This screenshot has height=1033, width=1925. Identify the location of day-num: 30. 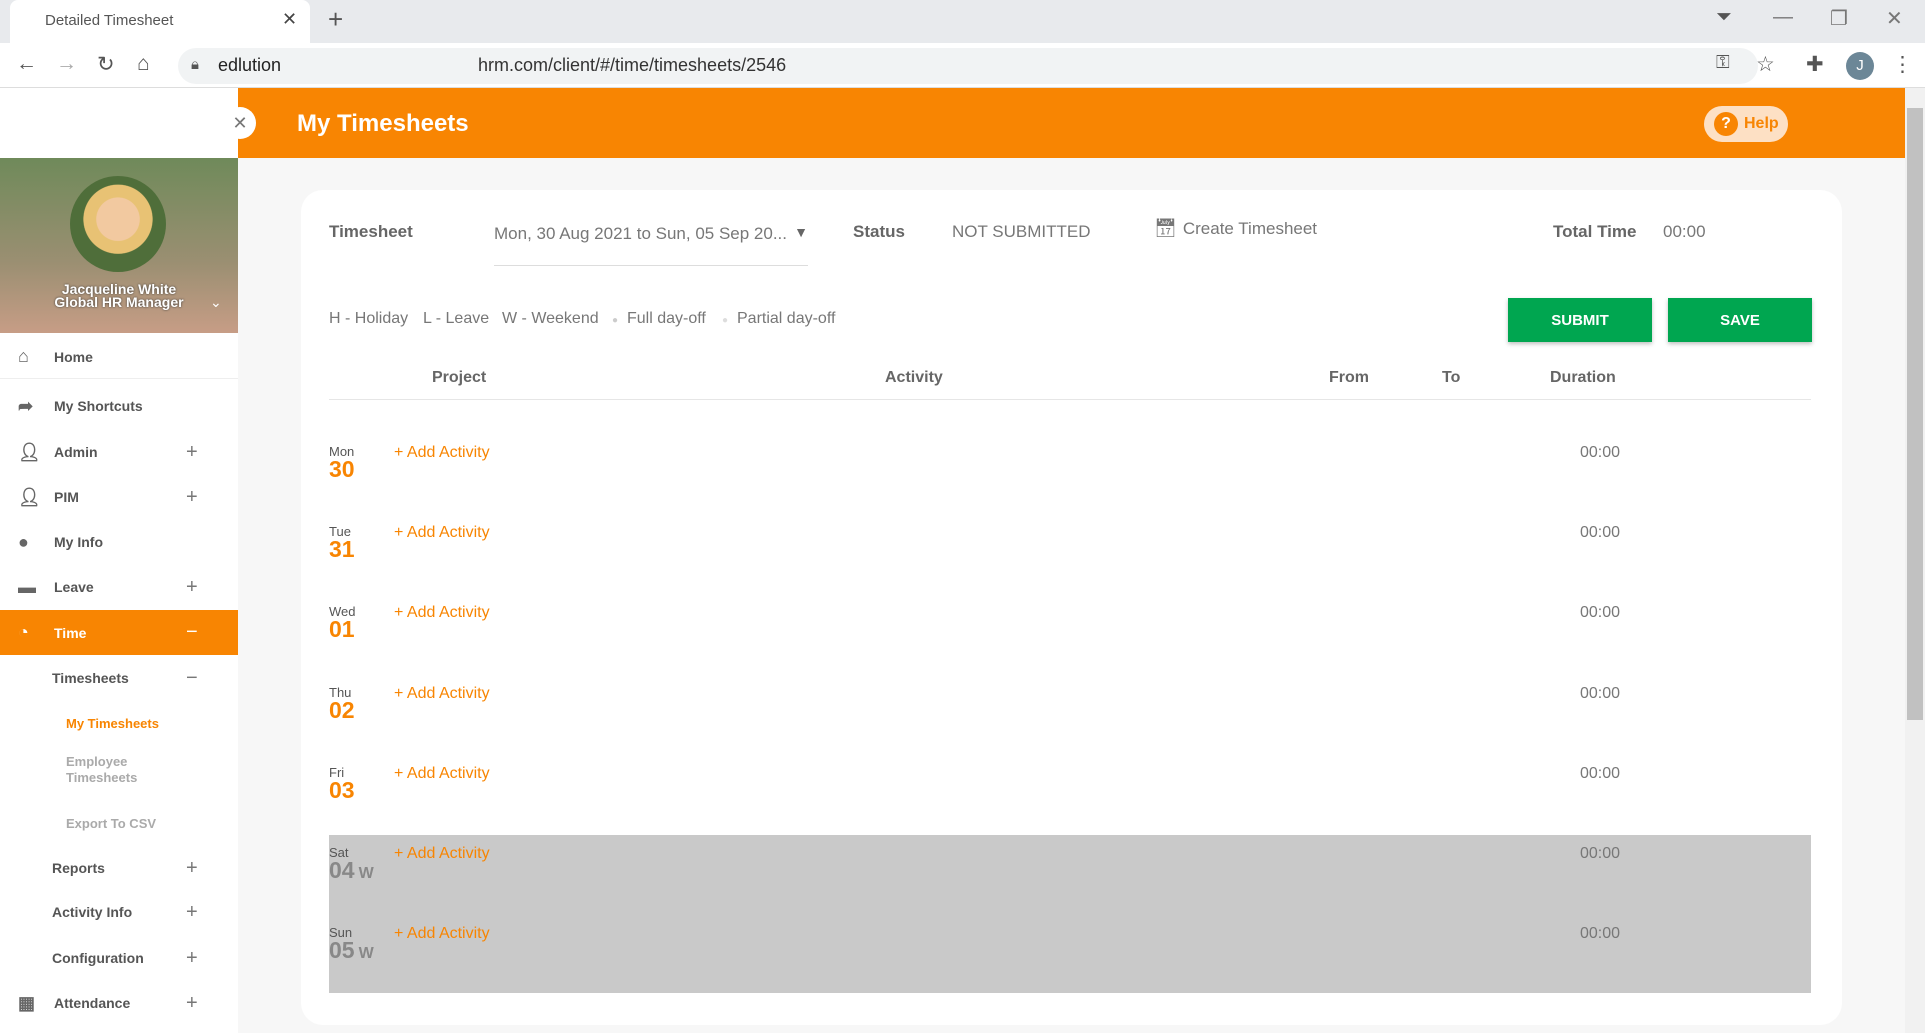
(342, 469).